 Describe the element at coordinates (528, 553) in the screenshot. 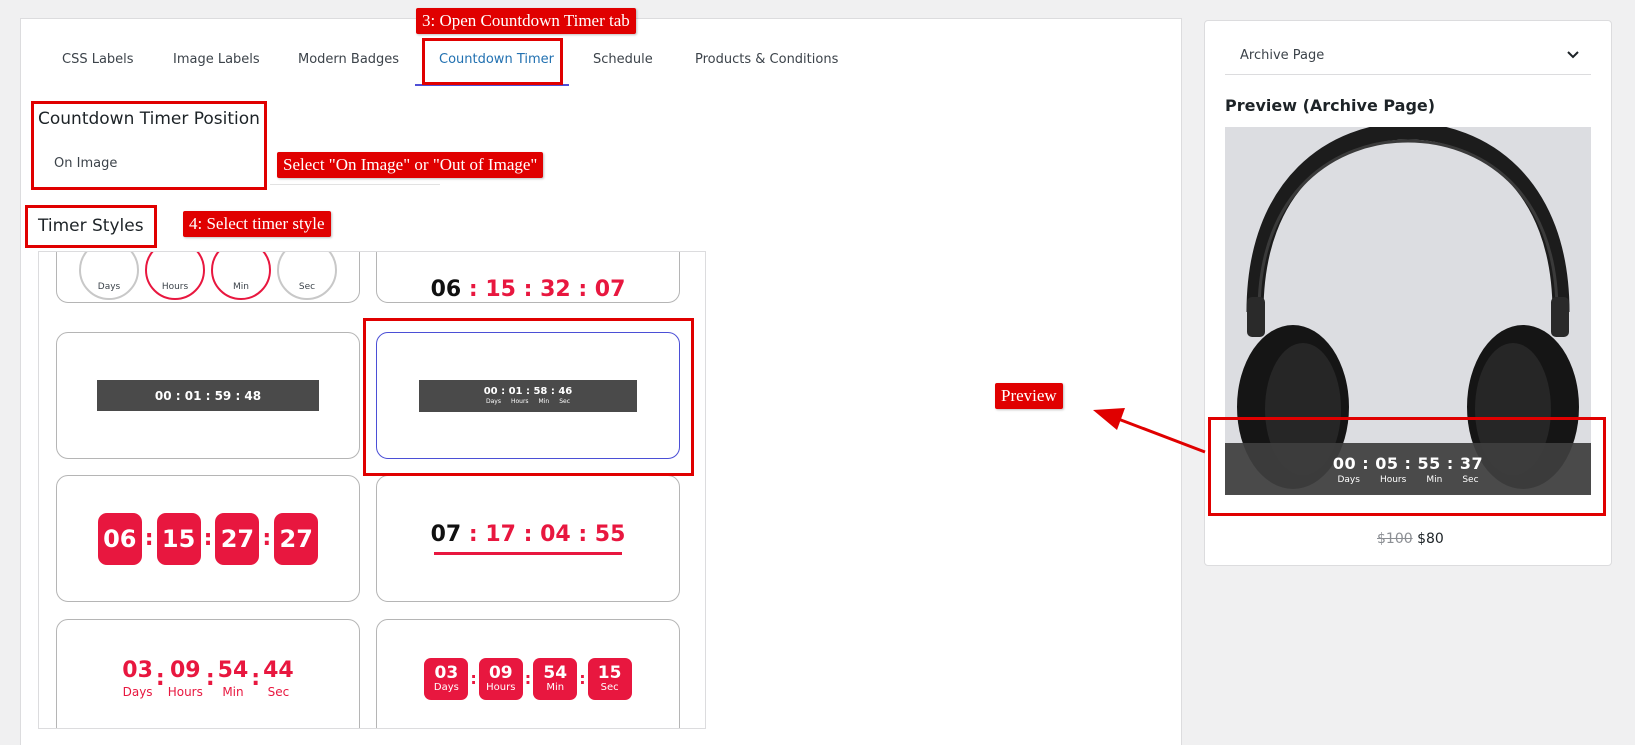

I see `timer-underline` at that location.